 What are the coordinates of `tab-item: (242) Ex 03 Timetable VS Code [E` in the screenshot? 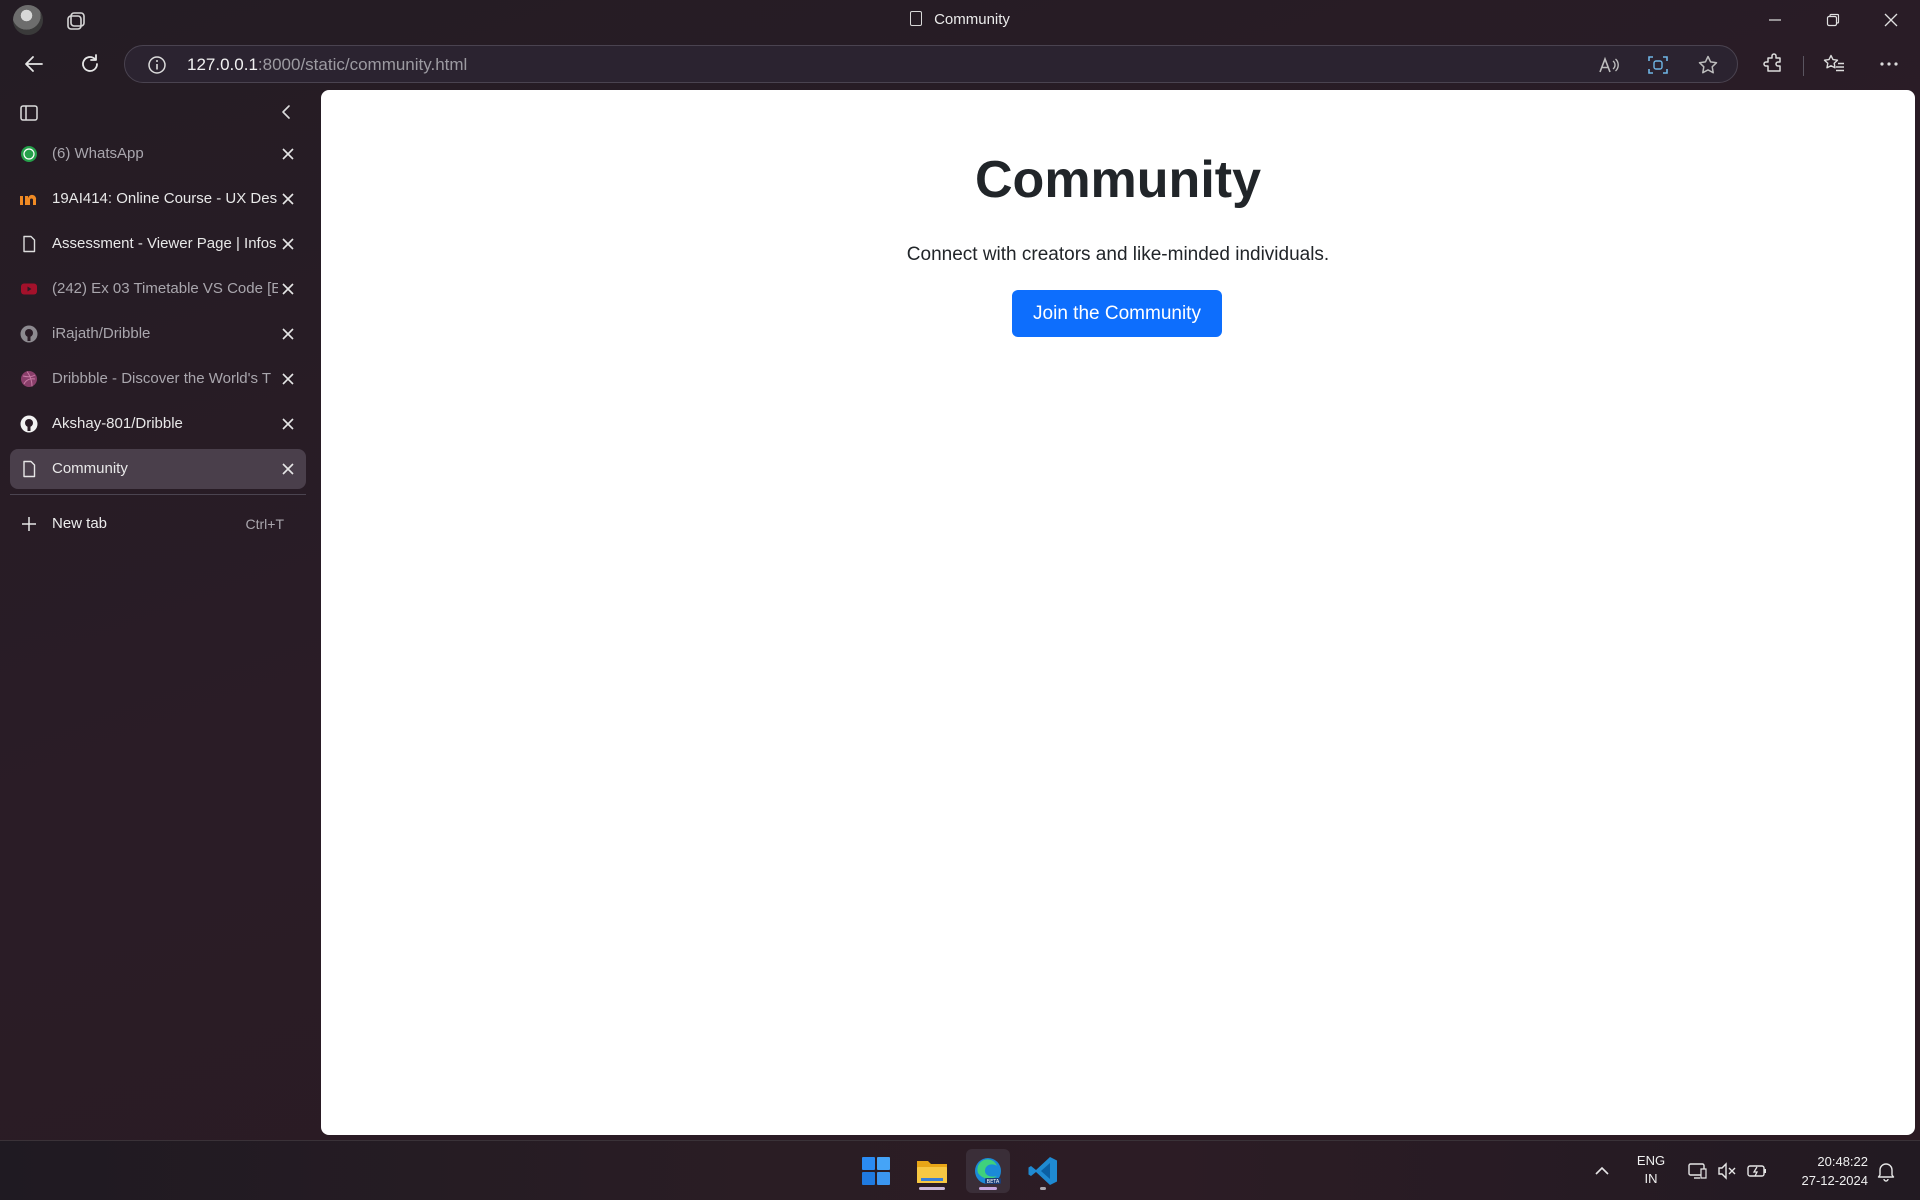 It's located at (158, 289).